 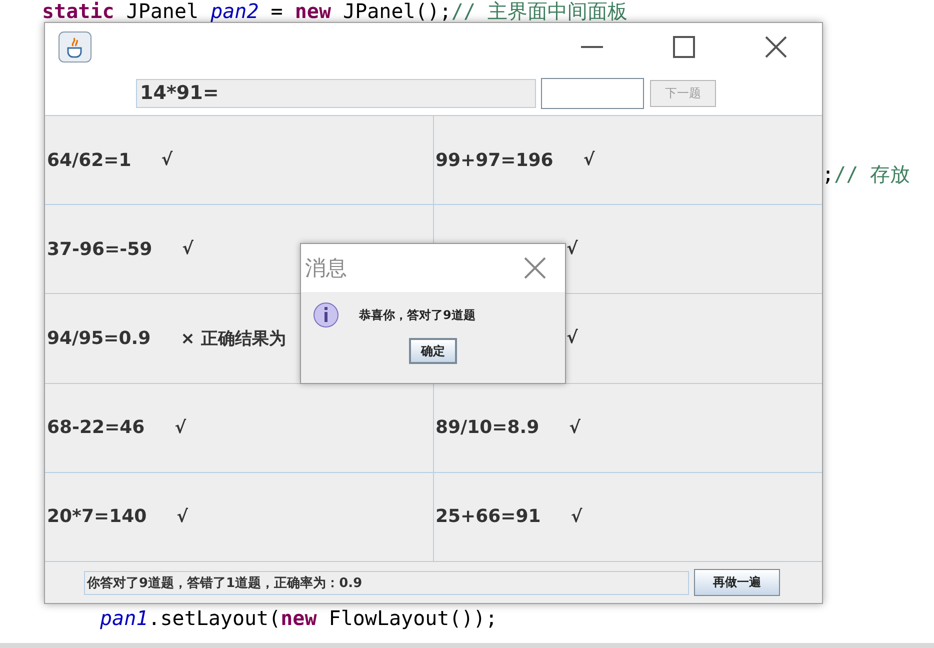 What do you see at coordinates (495, 160) in the screenshot?
I see `equation-text: 99+97=196` at bounding box center [495, 160].